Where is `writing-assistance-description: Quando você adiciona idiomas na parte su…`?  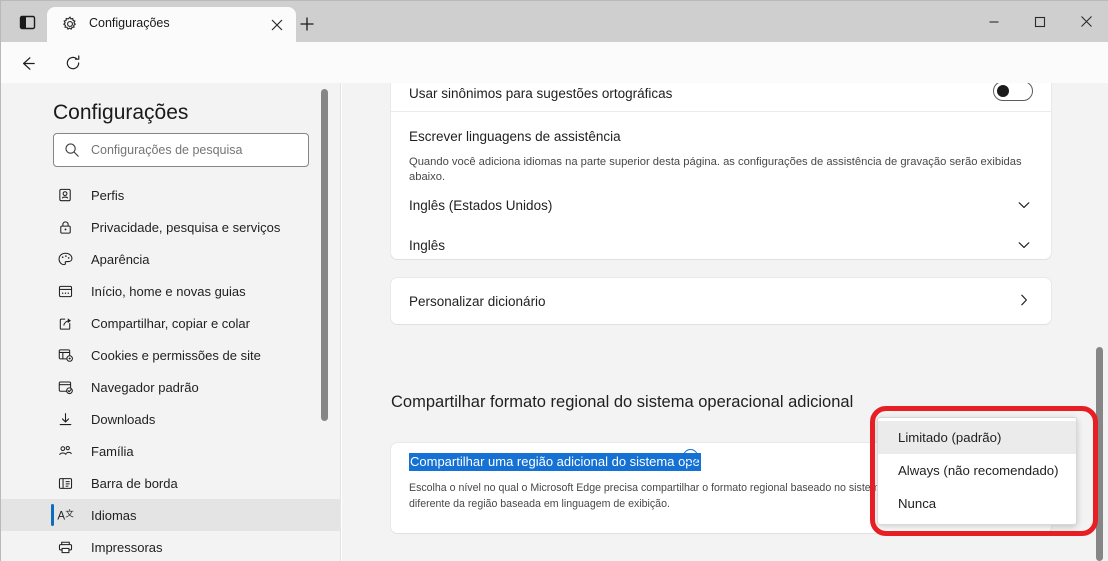
writing-assistance-description: Quando você adiciona idiomas na parte su… is located at coordinates (715, 170).